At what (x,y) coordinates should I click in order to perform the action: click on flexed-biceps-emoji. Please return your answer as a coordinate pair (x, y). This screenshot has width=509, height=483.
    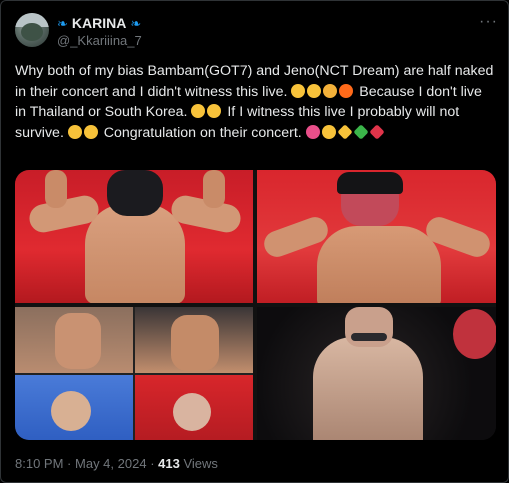
    Looking at the image, I should click on (330, 90).